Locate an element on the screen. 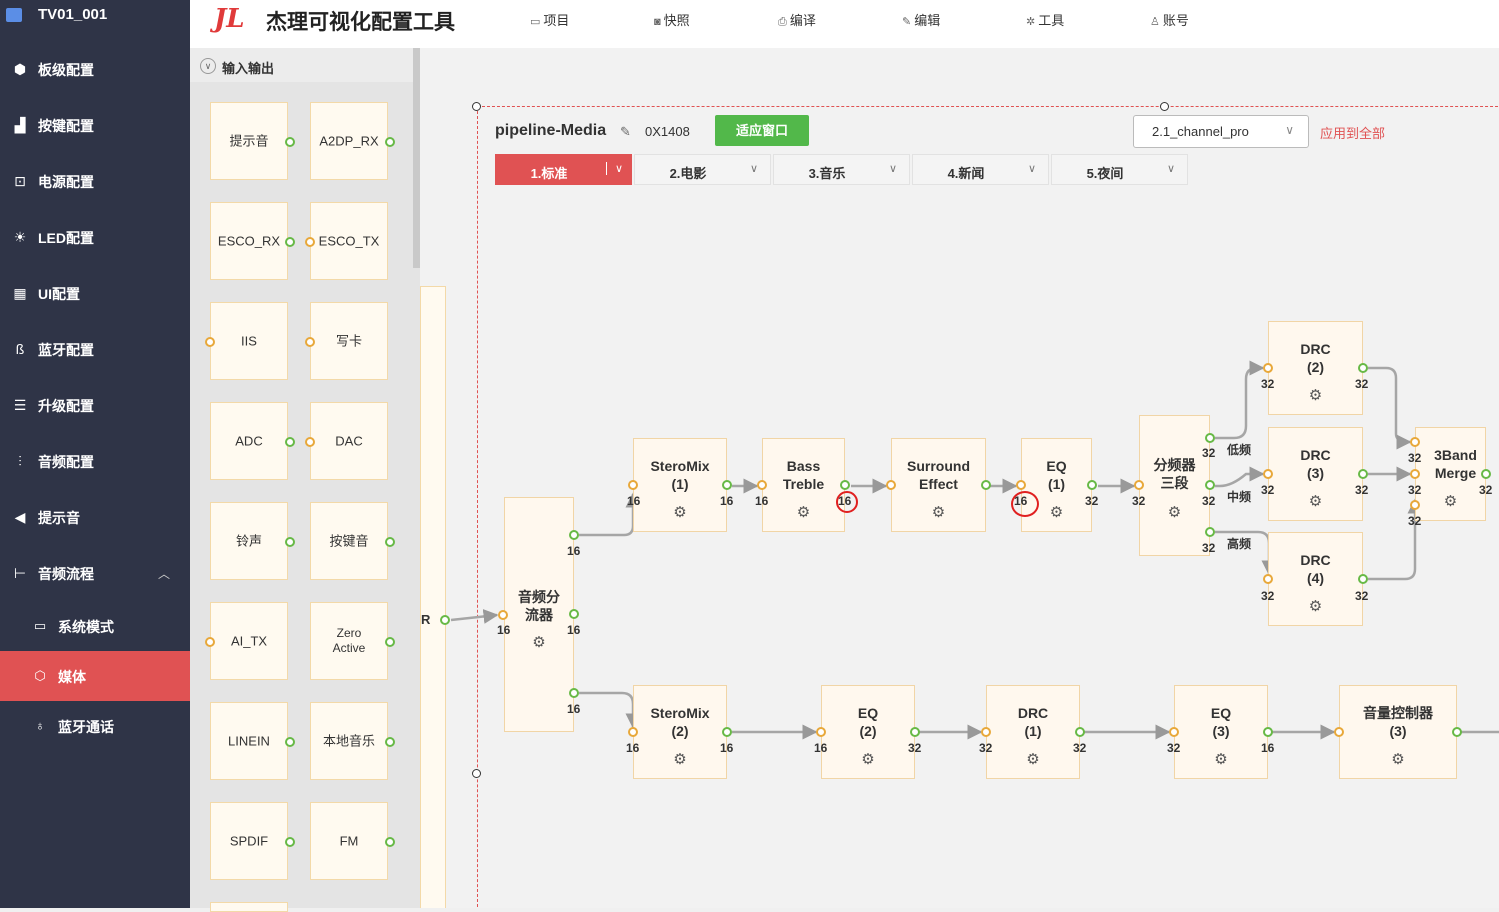 The width and height of the screenshot is (1499, 912). palette-item-esco-tx: ESCO_TX is located at coordinates (346, 241).